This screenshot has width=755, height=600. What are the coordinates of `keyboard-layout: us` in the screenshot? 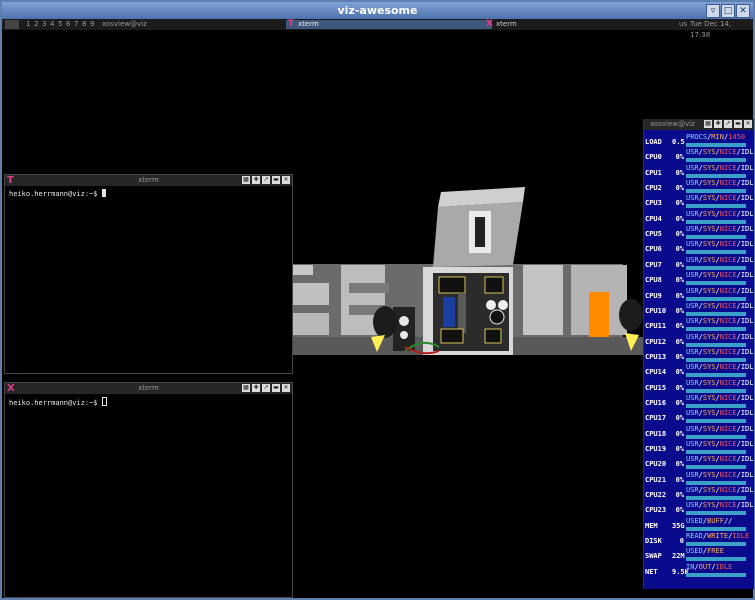 It's located at (683, 24).